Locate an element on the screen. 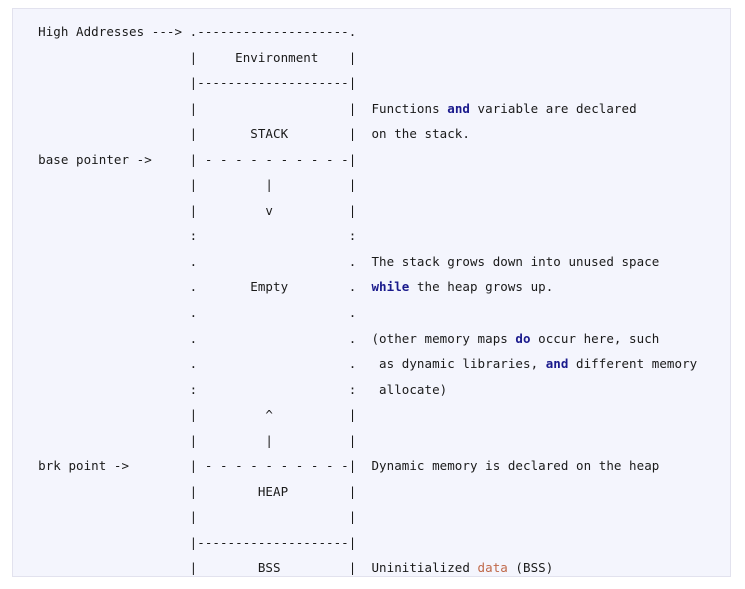 This screenshot has height=589, width=745. line-stack-arrow-shaft: | | | is located at coordinates (190, 185).